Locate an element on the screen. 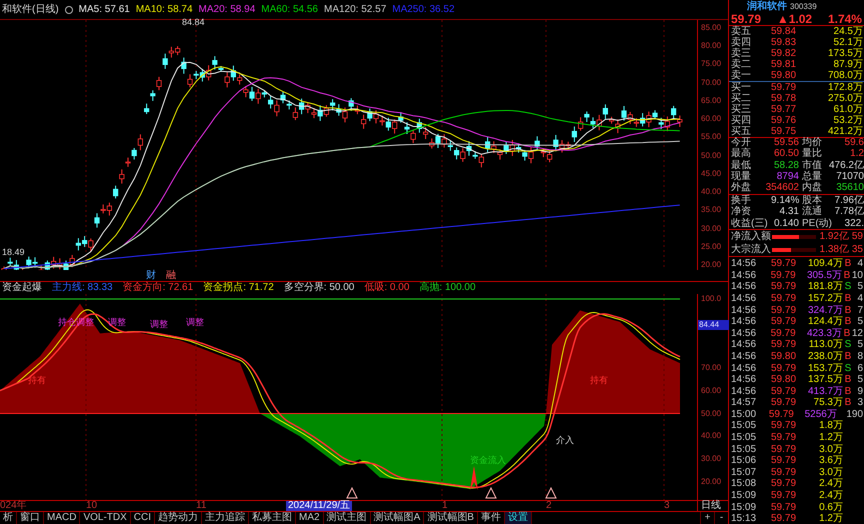 The height and width of the screenshot is (524, 864). stat-label: 流通 is located at coordinates (812, 212).